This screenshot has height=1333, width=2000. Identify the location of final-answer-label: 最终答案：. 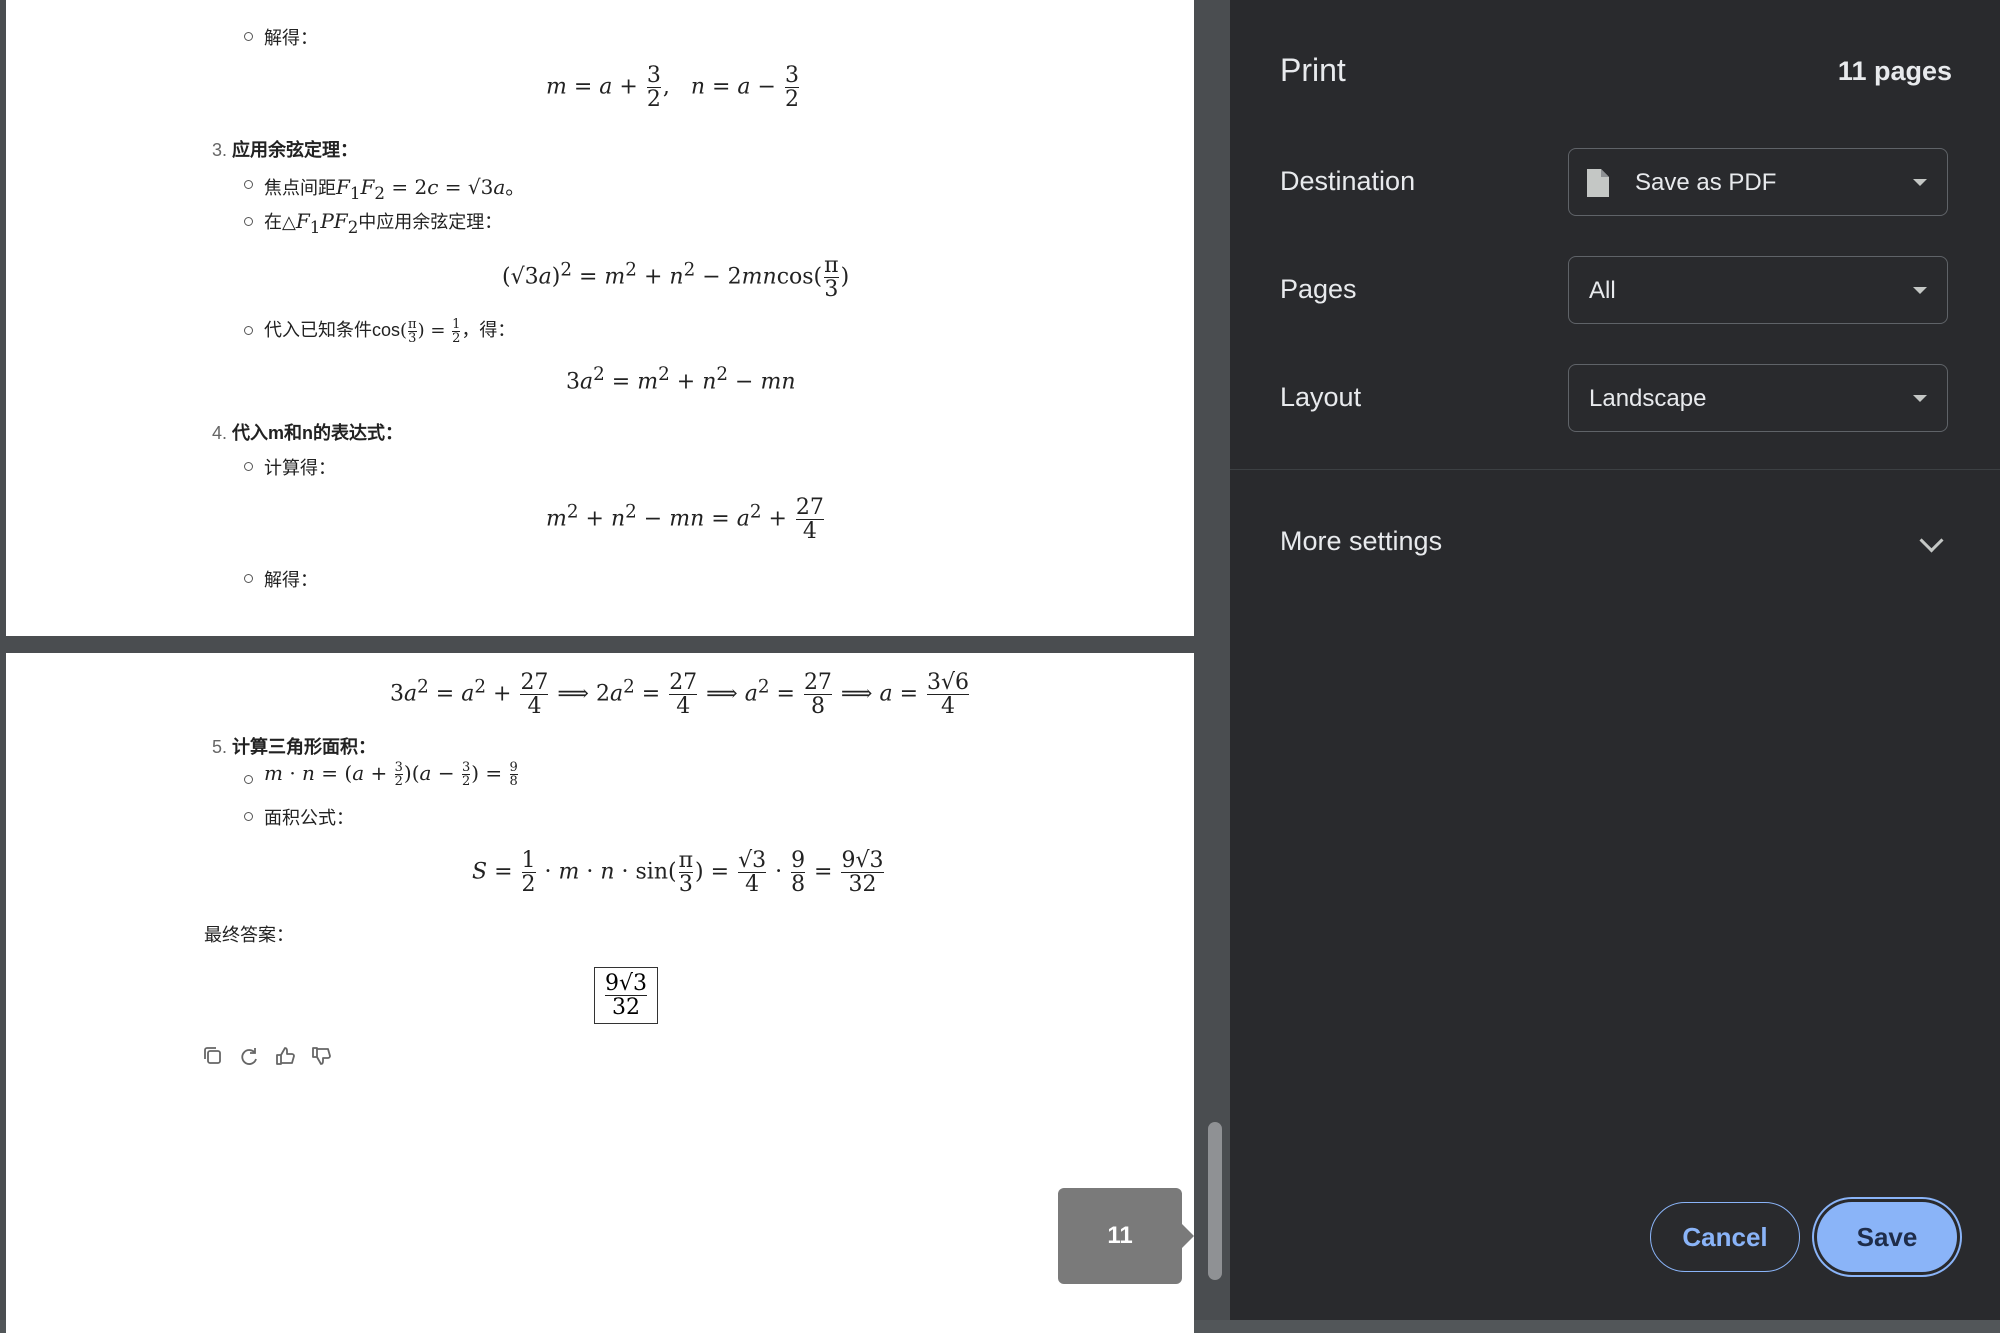
(249, 935).